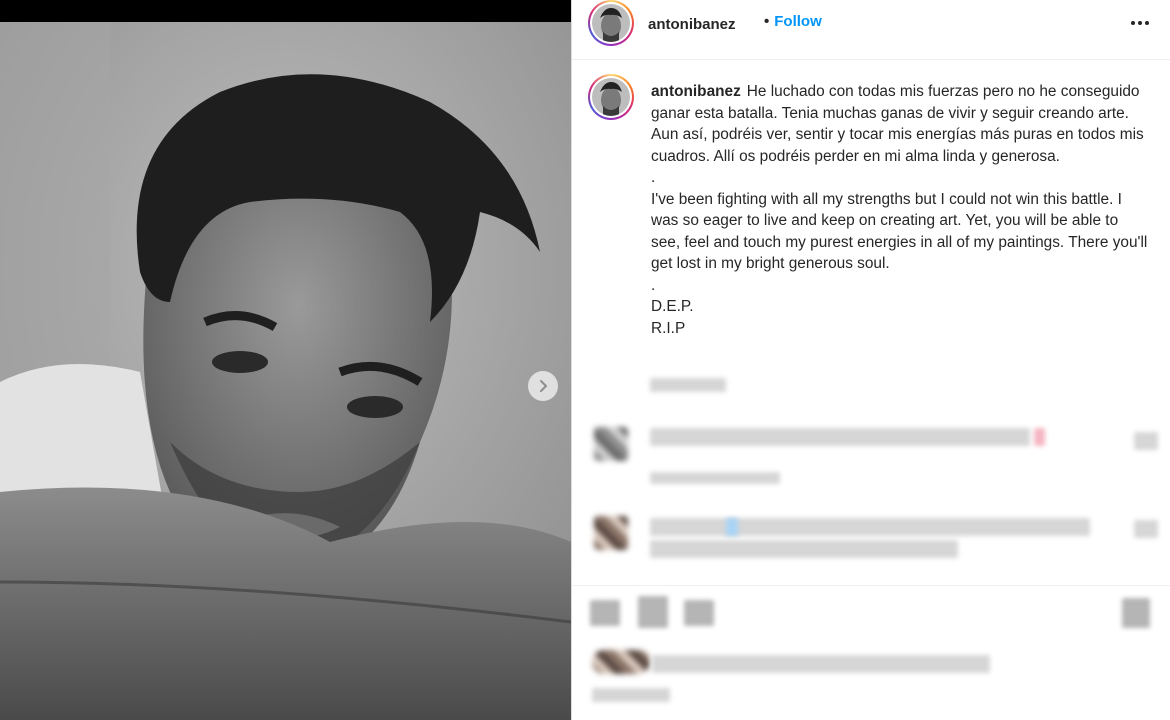 Image resolution: width=1170 pixels, height=720 pixels. Describe the element at coordinates (692, 24) in the screenshot. I see `author-username: antonibanez` at that location.